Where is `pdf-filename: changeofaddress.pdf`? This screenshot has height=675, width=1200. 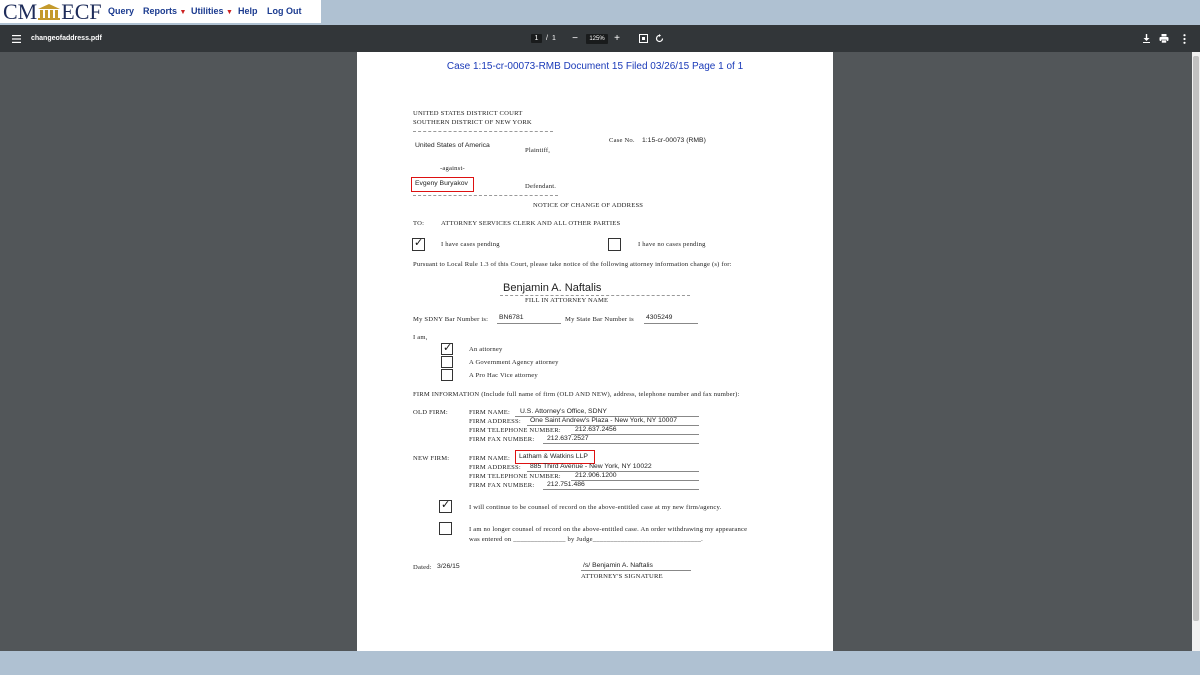
pdf-filename: changeofaddress.pdf is located at coordinates (66, 38).